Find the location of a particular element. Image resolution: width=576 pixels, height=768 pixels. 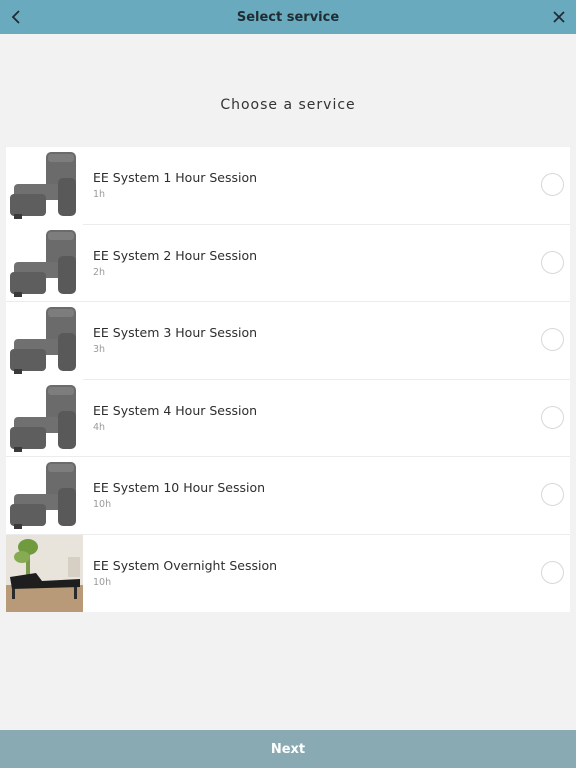

service-row: EE System 1 Hour Session 1h is located at coordinates (288, 185).